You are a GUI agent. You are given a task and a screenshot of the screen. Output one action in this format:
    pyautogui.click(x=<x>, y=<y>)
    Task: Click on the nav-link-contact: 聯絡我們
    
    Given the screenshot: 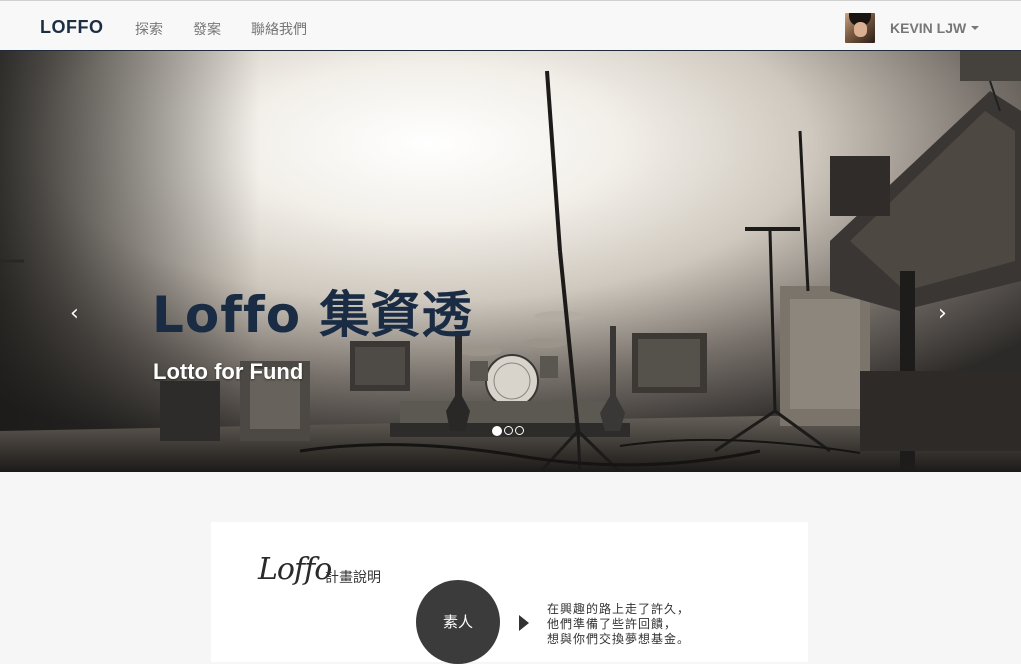 What is the action you would take?
    pyautogui.click(x=279, y=29)
    